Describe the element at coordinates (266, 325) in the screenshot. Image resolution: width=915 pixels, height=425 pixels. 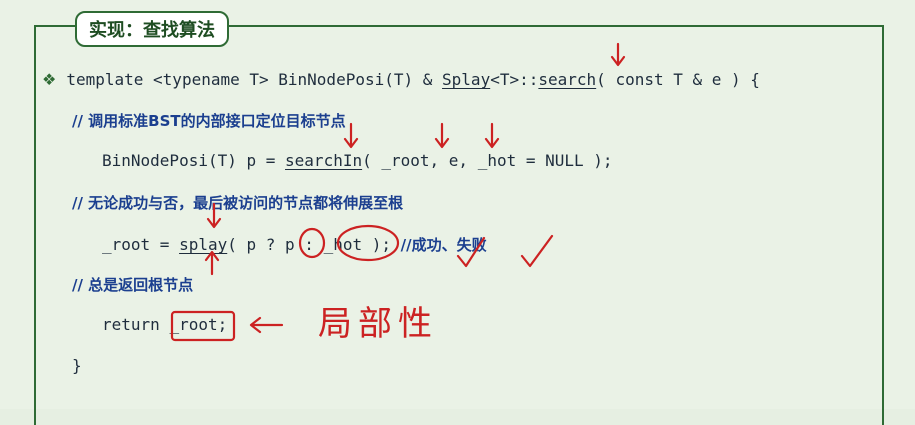
I see `arrow-left-icon` at that location.